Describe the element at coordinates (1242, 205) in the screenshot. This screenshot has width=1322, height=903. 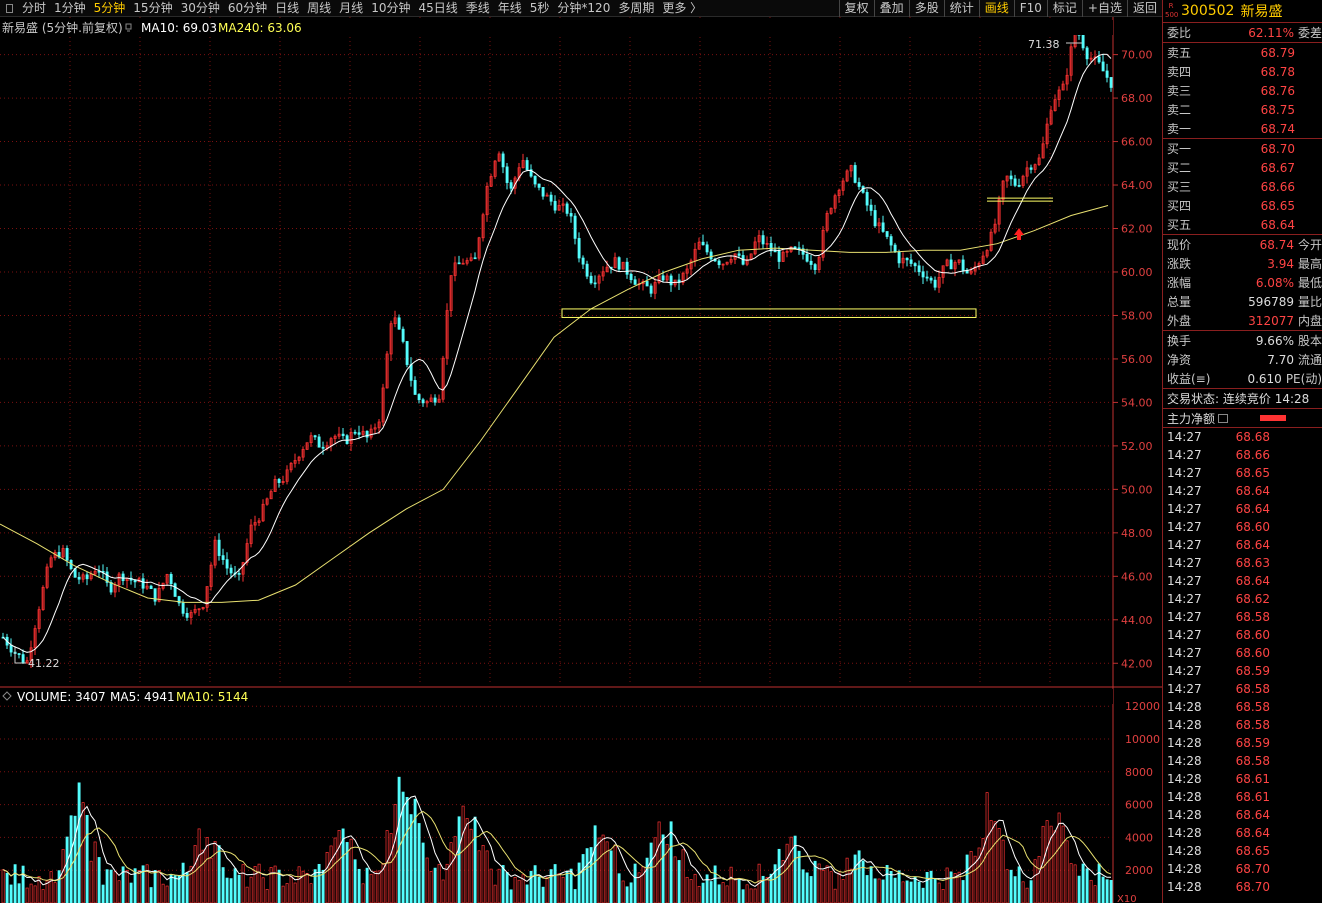
I see `book-row: 买四 68.65` at that location.